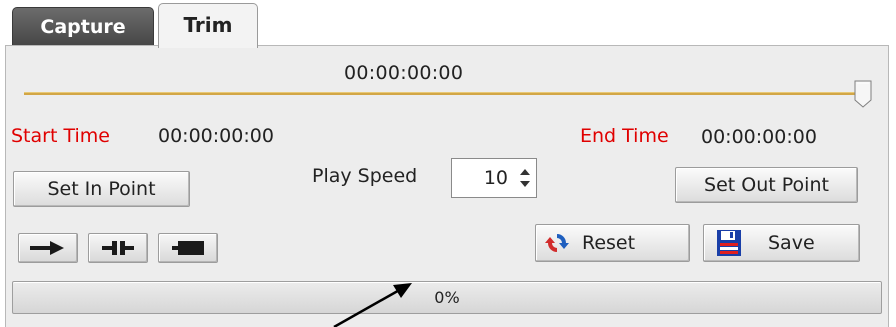 The height and width of the screenshot is (327, 896). What do you see at coordinates (609, 243) in the screenshot?
I see `reset-label: Reset` at bounding box center [609, 243].